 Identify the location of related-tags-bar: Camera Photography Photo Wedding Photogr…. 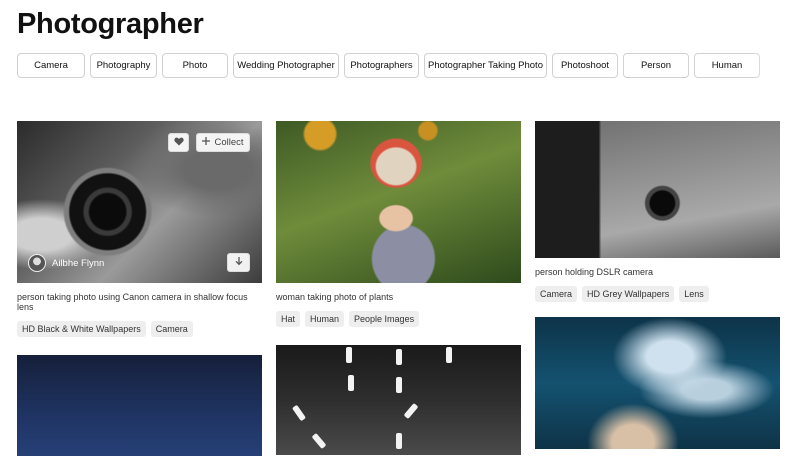
(388, 65).